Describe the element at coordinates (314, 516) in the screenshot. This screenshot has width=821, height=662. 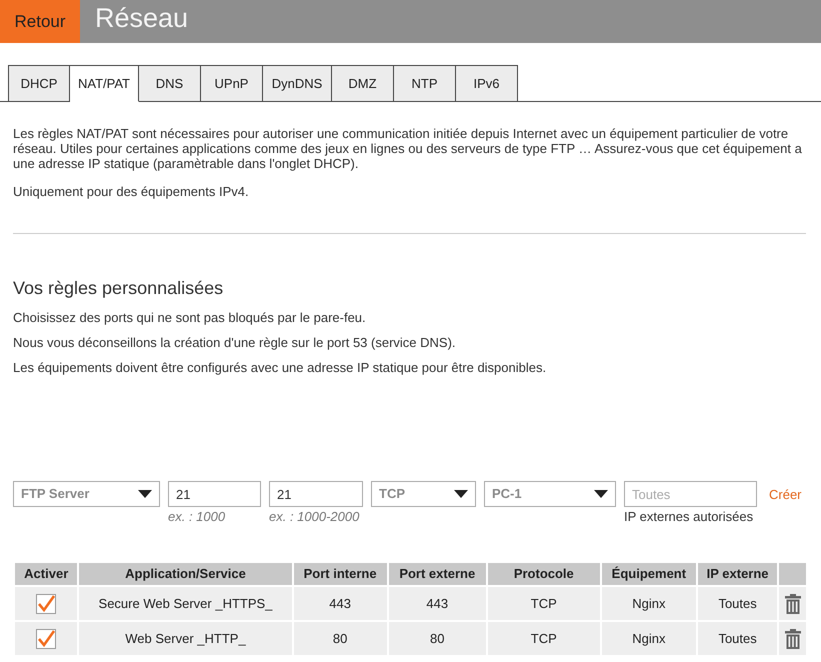
I see `field-hint: ex. : 1000-2000` at that location.